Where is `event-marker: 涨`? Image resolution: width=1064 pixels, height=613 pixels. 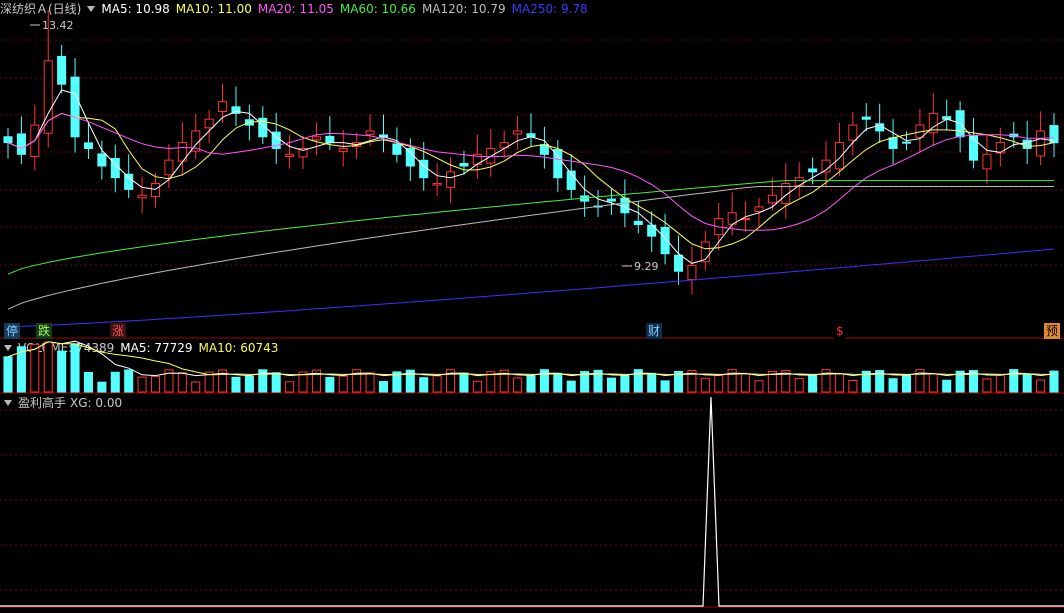
event-marker: 涨 is located at coordinates (118, 331).